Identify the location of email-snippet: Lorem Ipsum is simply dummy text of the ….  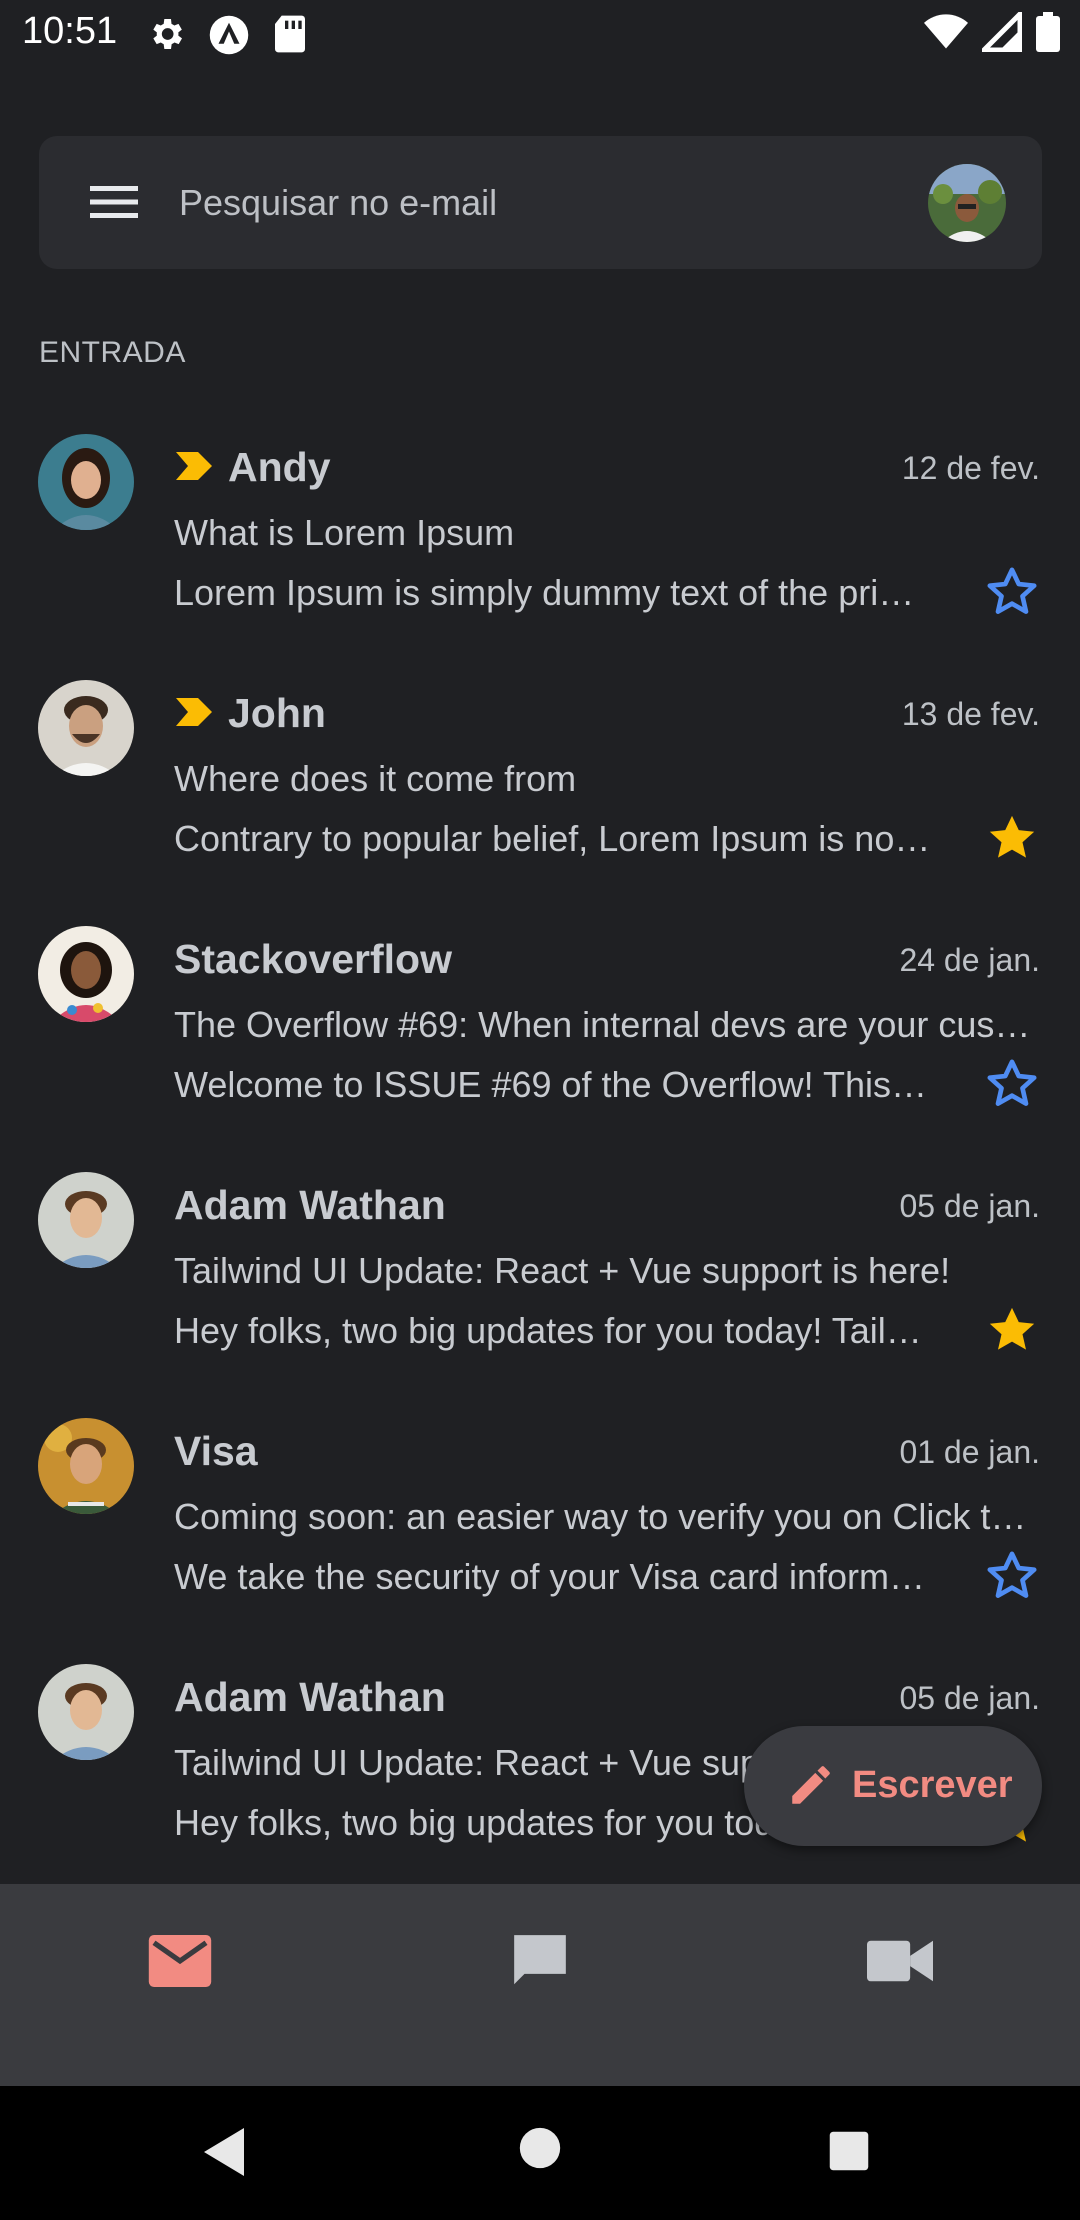
(554, 592).